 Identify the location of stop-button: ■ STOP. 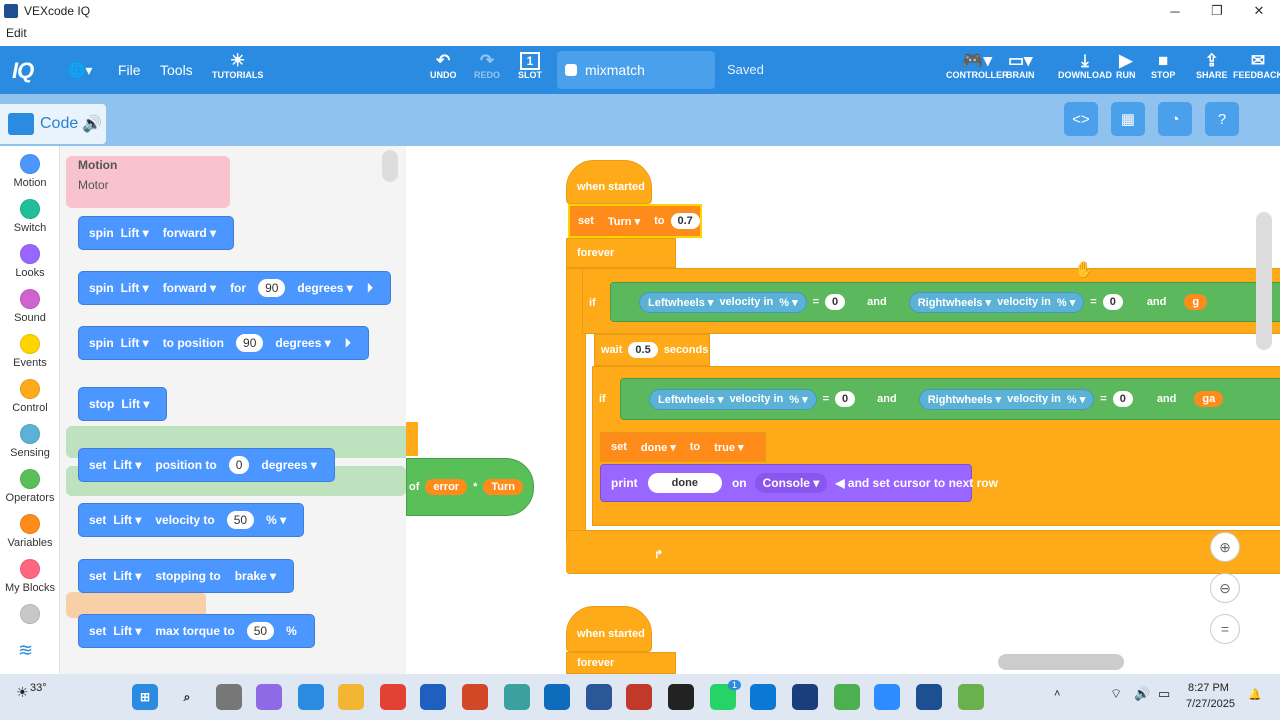
(1163, 66).